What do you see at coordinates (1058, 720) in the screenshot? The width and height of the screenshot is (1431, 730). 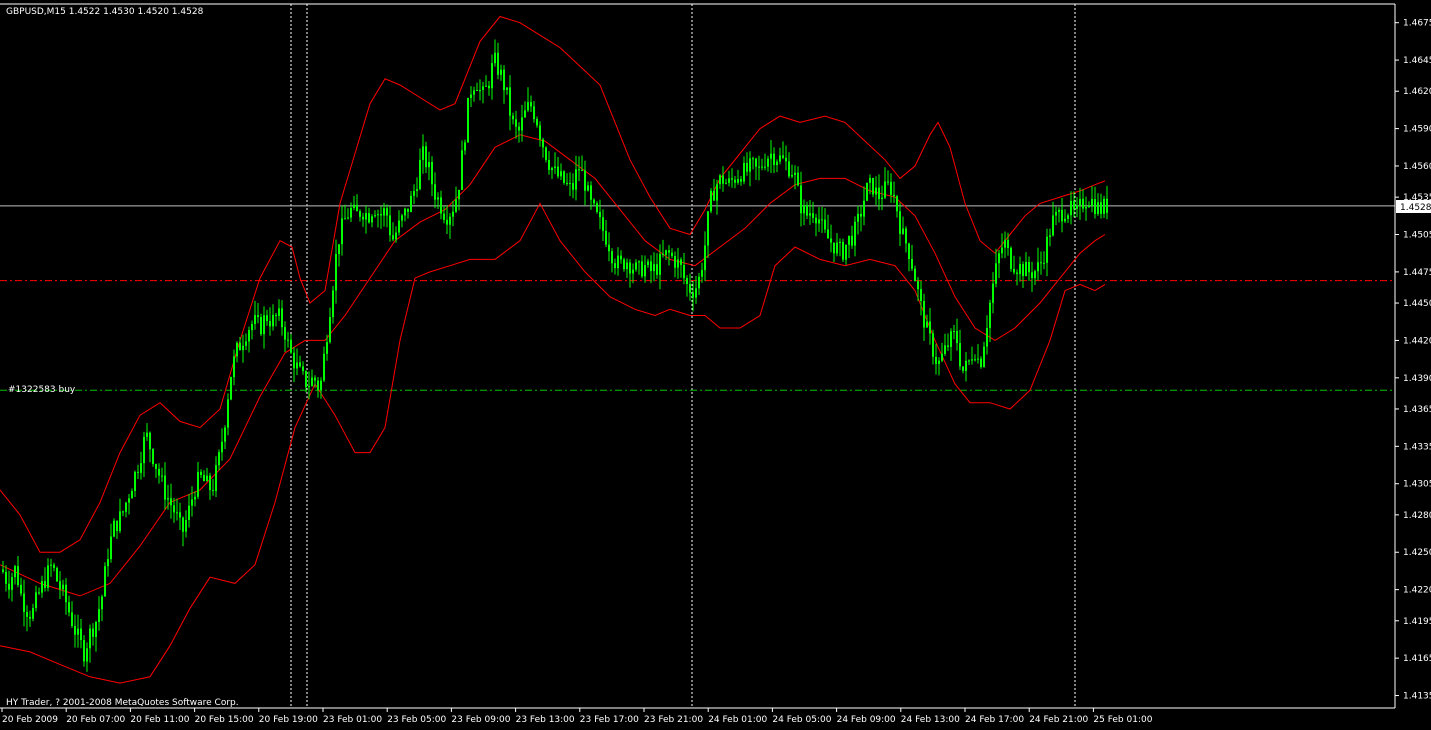 I see `x-tick-label: 24 Feb 21:00` at bounding box center [1058, 720].